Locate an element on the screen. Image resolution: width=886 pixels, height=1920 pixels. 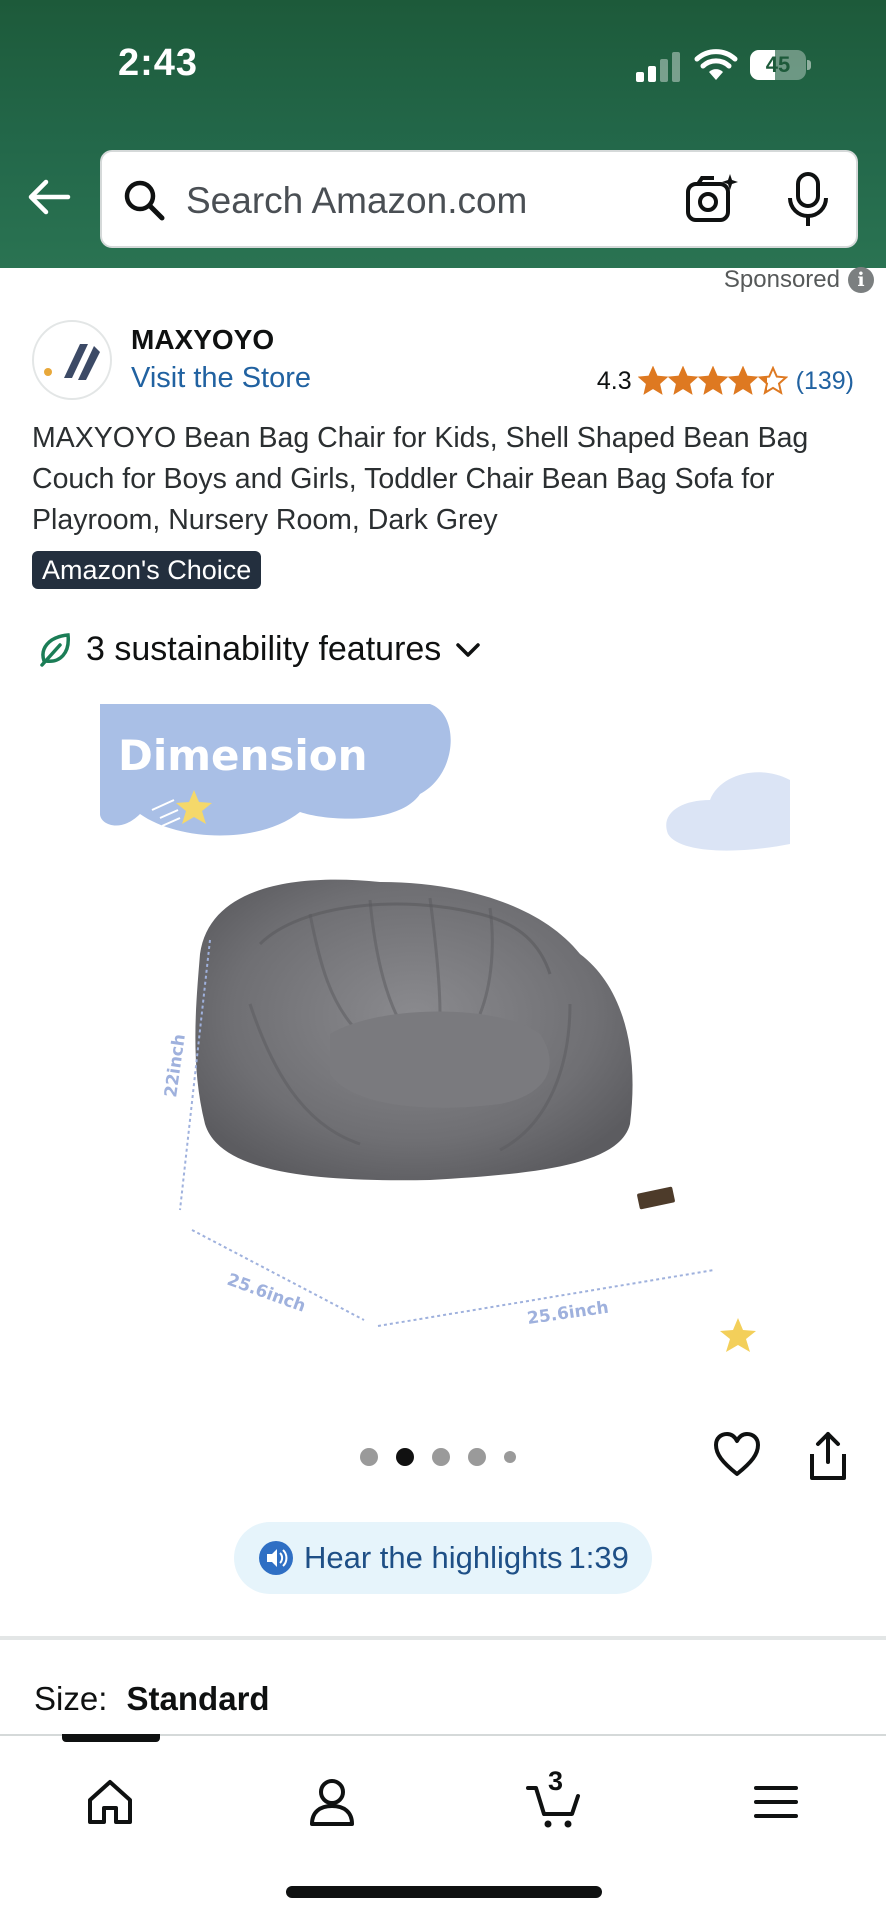
sustainability-features: 3 sustainability features is located at coordinates (260, 649).